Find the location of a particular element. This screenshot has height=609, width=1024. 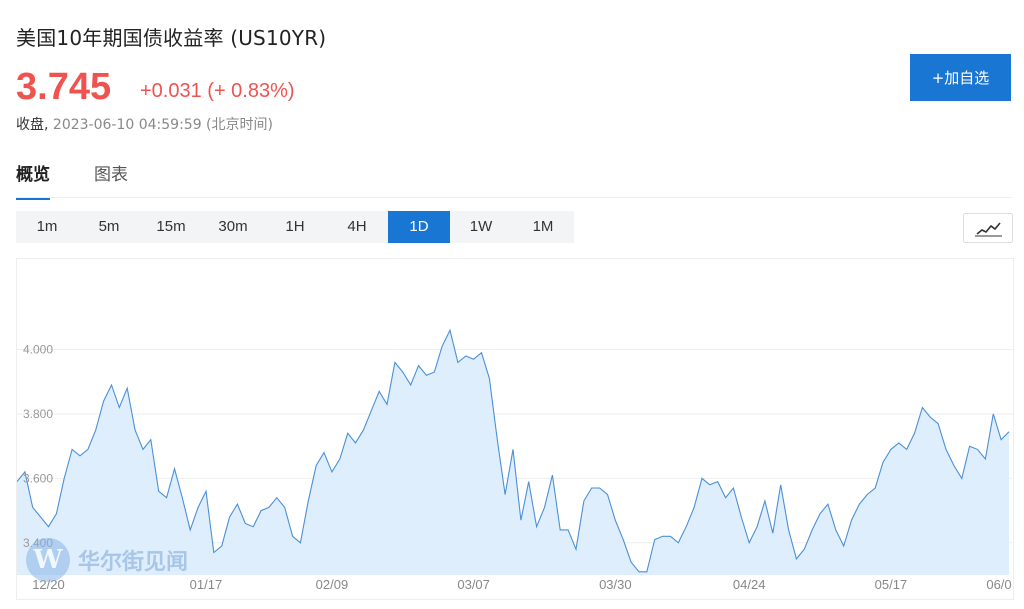

x-tick-label: 04/24 is located at coordinates (749, 584).